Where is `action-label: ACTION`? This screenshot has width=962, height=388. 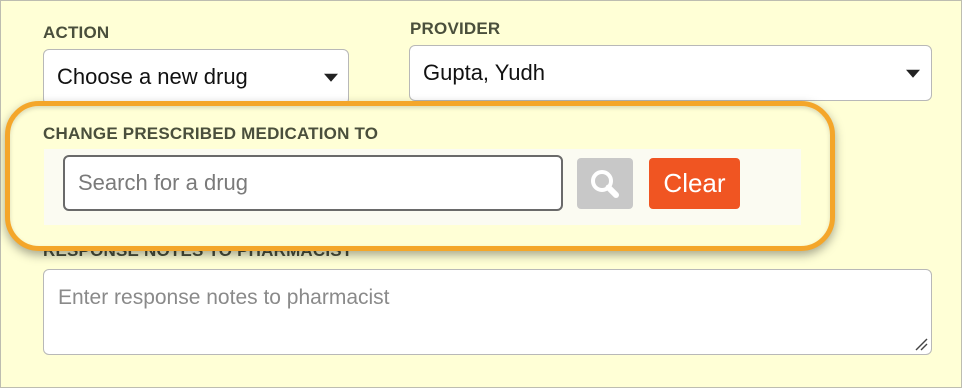 action-label: ACTION is located at coordinates (76, 32).